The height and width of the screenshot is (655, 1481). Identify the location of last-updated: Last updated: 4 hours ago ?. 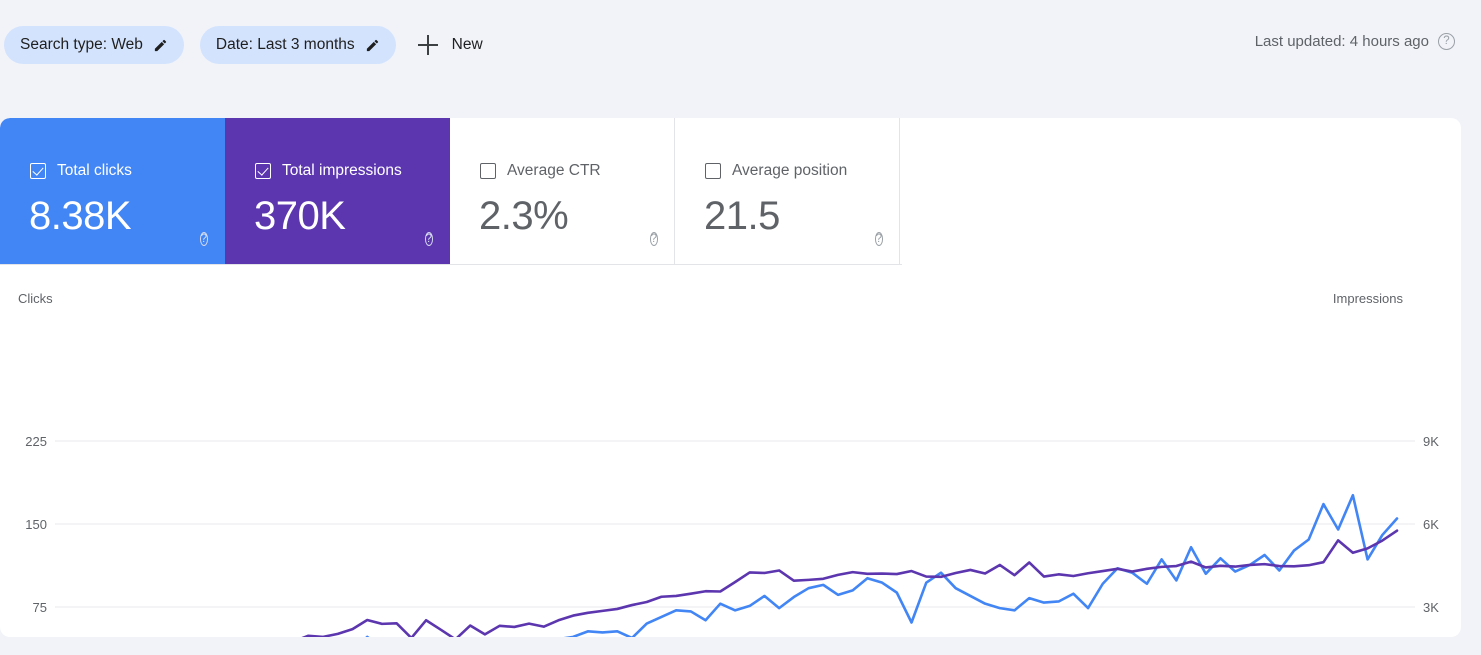
(1355, 41).